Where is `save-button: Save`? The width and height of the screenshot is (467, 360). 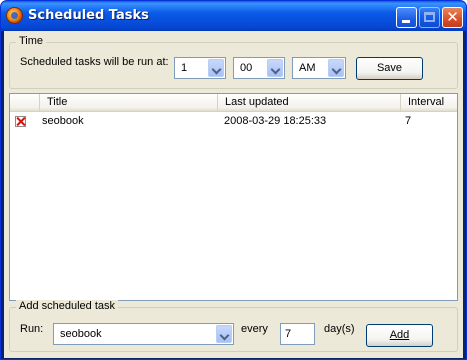
save-button: Save is located at coordinates (389, 68).